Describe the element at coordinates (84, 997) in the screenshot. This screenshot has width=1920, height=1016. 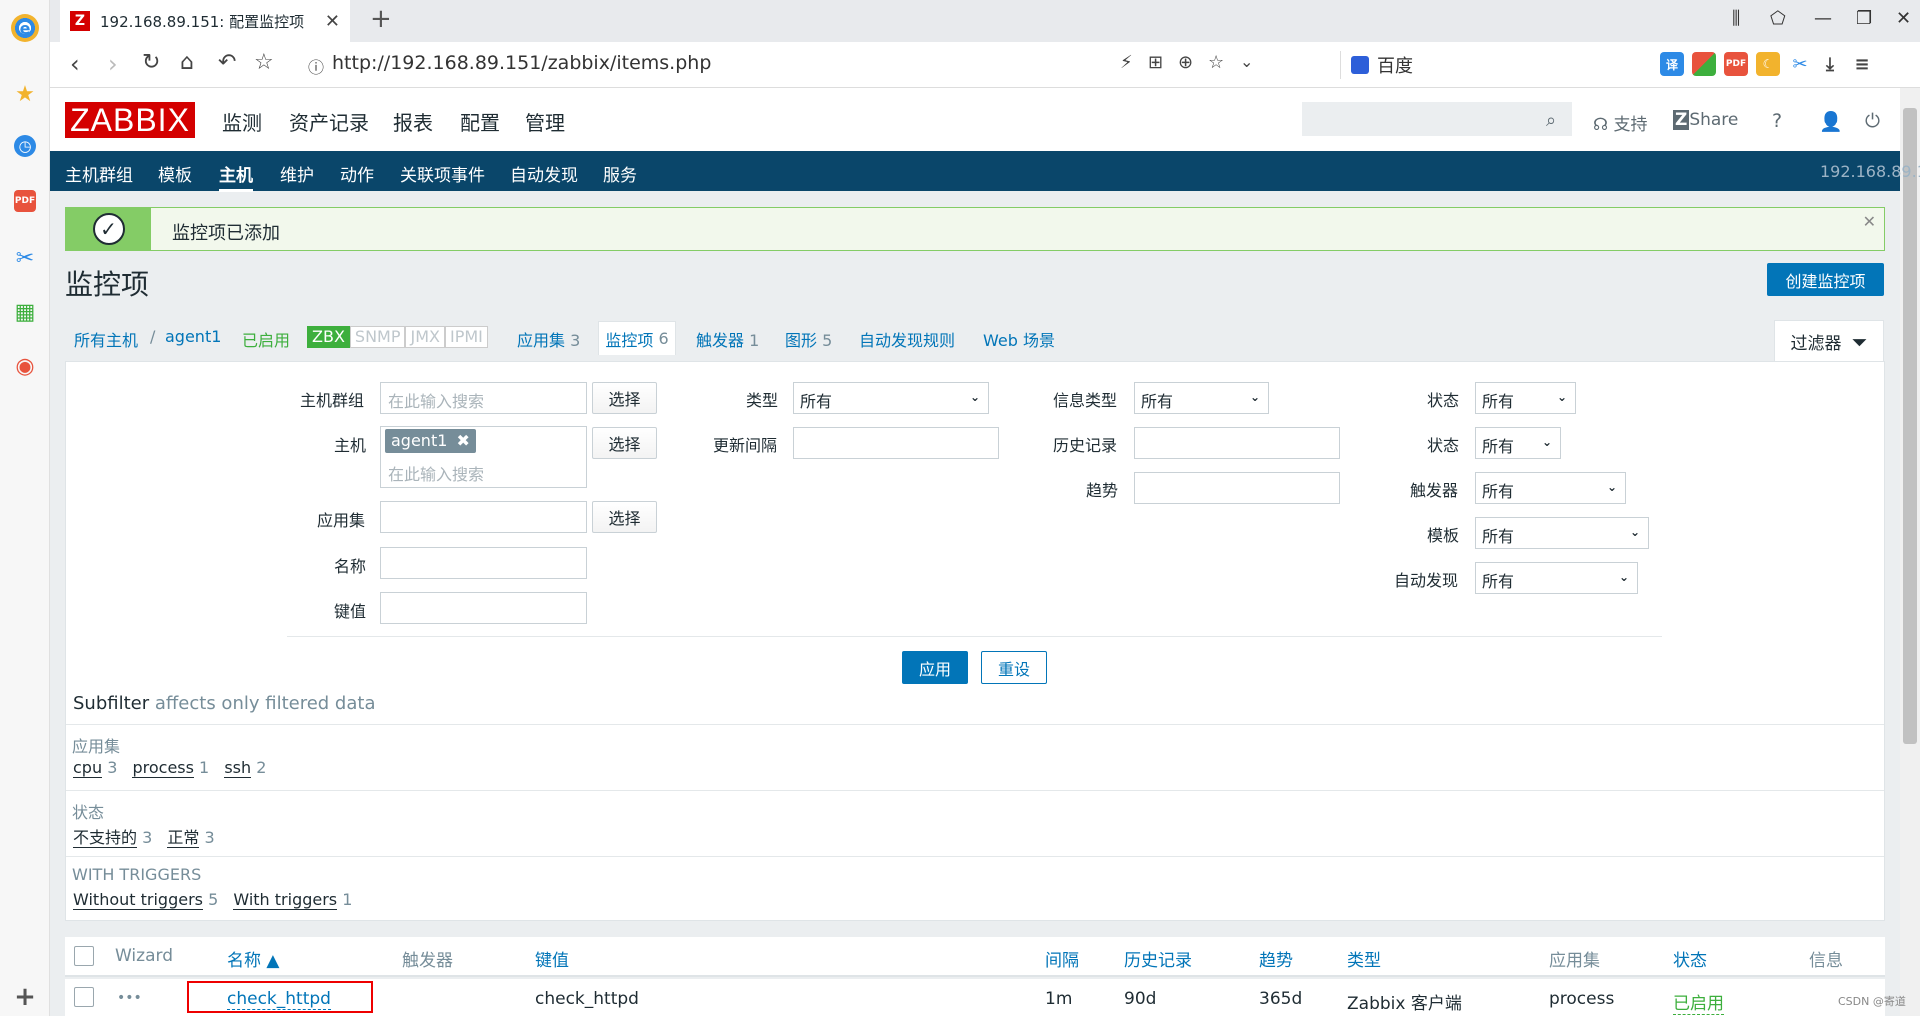
I see `row-checkbox` at that location.